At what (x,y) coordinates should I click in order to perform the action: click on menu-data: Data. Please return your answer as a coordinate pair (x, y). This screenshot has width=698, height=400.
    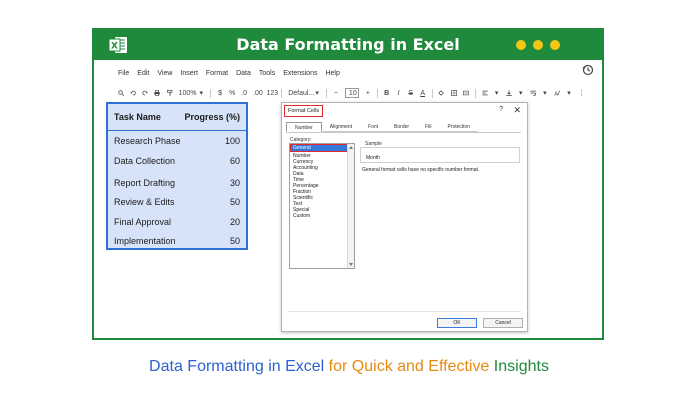
    Looking at the image, I should click on (243, 73).